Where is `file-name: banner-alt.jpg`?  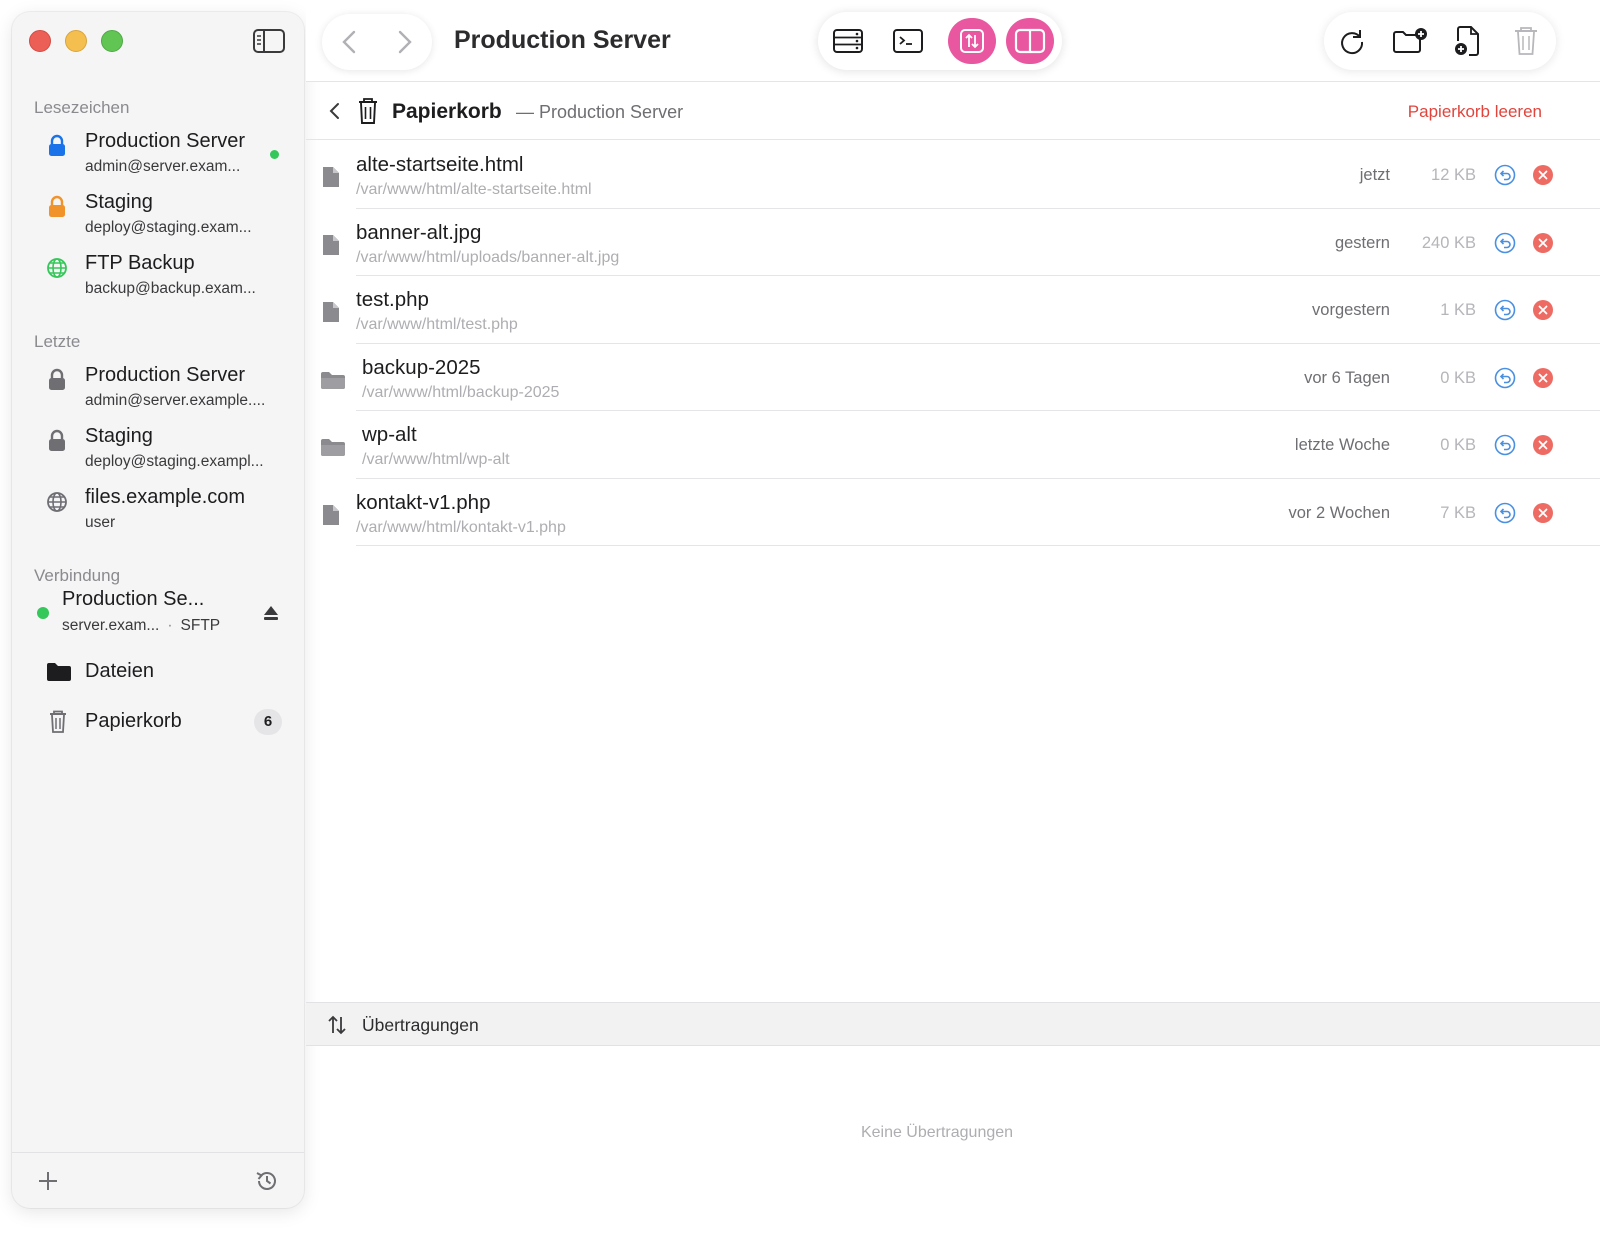 file-name: banner-alt.jpg is located at coordinates (419, 232).